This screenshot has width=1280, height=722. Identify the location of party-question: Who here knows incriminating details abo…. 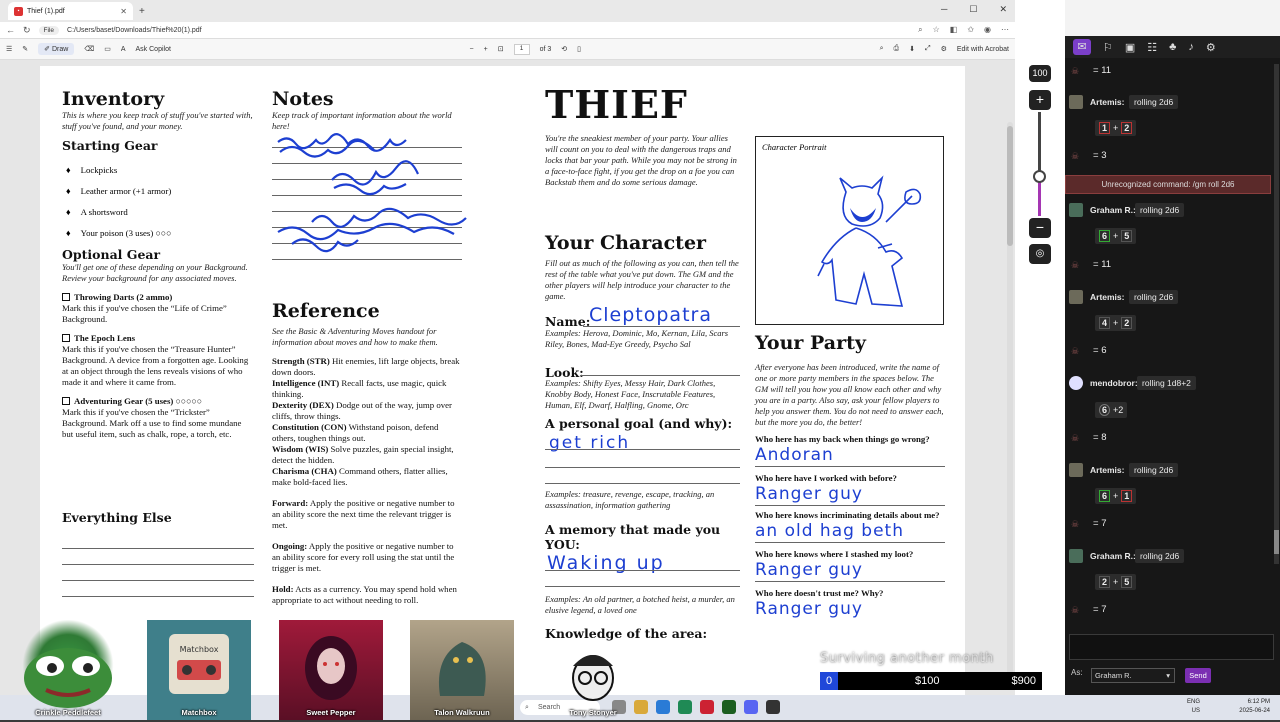
(850, 526).